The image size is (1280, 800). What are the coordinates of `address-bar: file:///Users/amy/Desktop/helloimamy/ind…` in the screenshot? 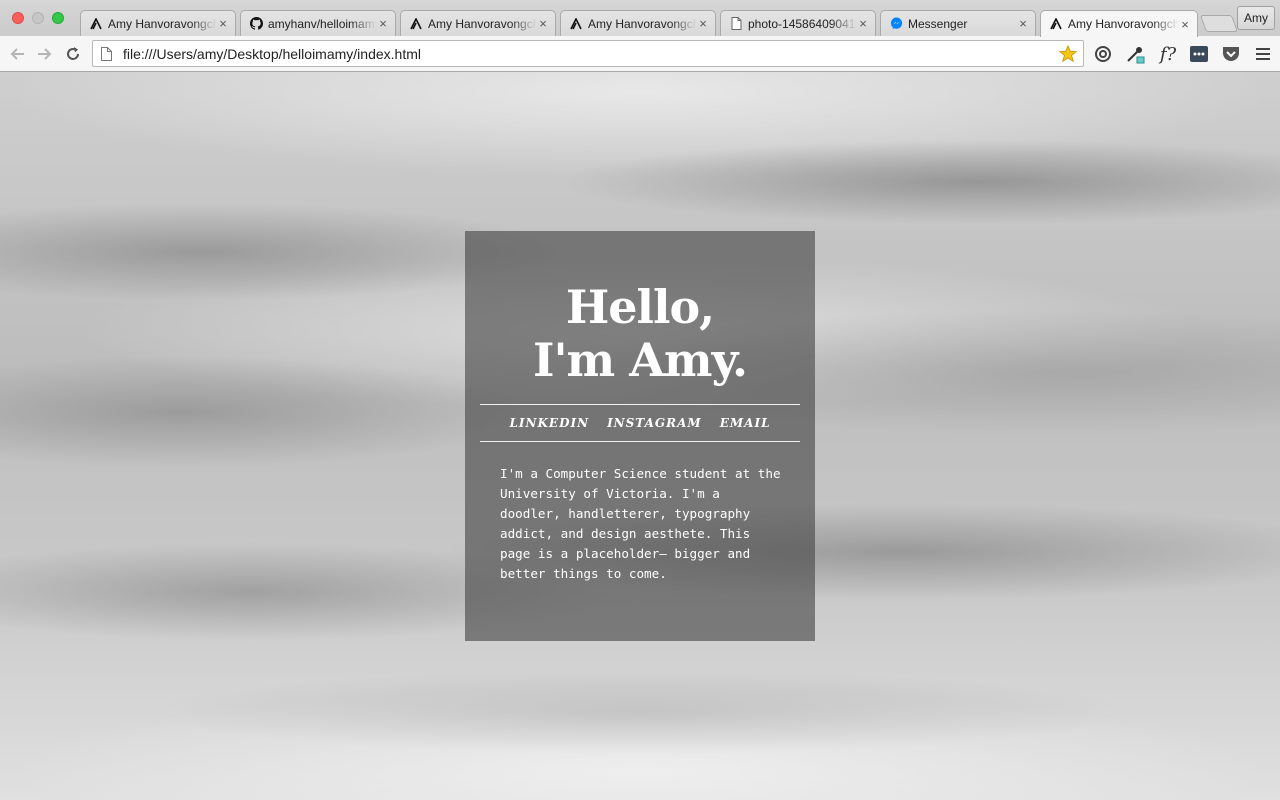 It's located at (588, 53).